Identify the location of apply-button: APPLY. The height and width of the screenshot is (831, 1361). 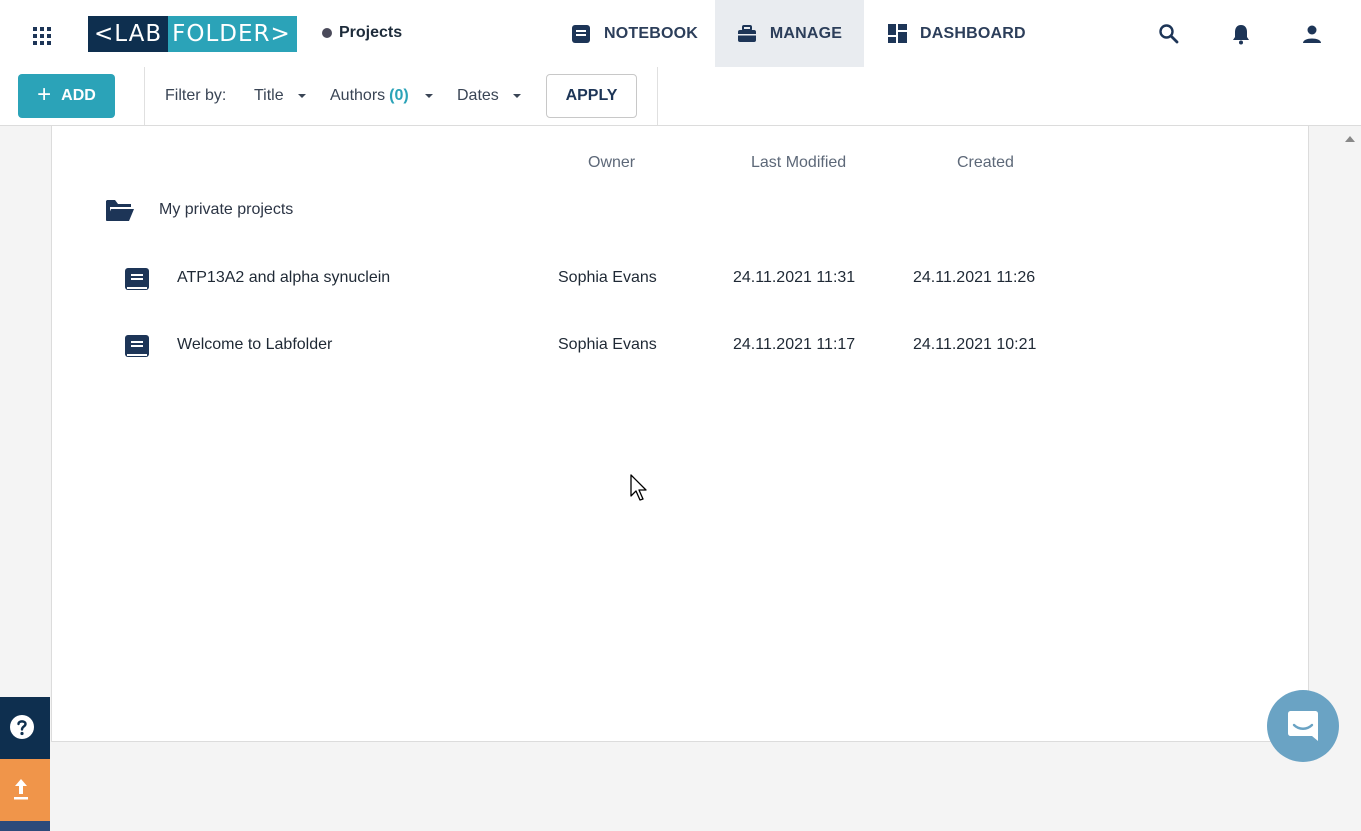
(591, 96).